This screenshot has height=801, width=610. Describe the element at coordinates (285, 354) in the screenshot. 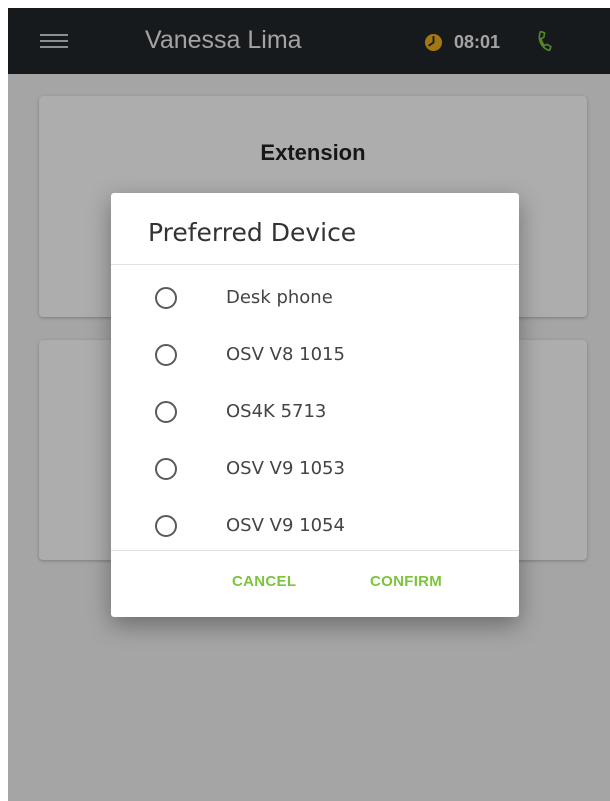

I see `device-option-label: OSV V8 1015` at that location.